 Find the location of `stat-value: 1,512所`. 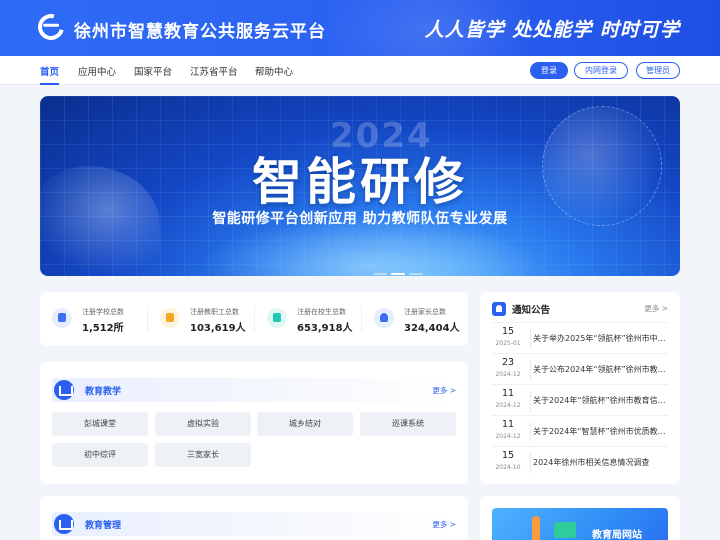

stat-value: 1,512所 is located at coordinates (103, 328).